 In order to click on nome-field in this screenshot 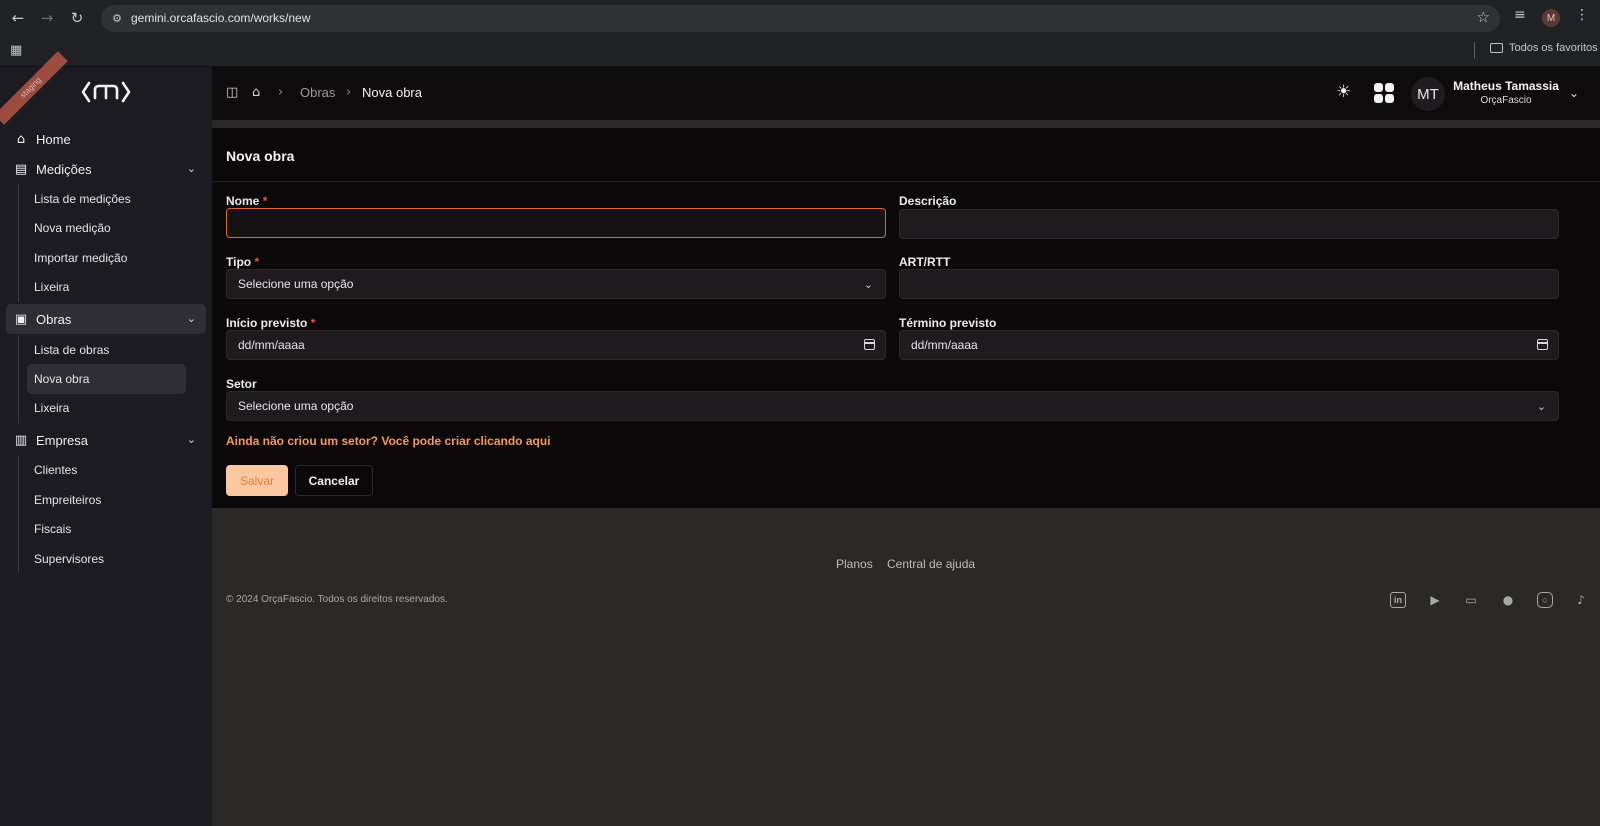, I will do `click(556, 223)`.